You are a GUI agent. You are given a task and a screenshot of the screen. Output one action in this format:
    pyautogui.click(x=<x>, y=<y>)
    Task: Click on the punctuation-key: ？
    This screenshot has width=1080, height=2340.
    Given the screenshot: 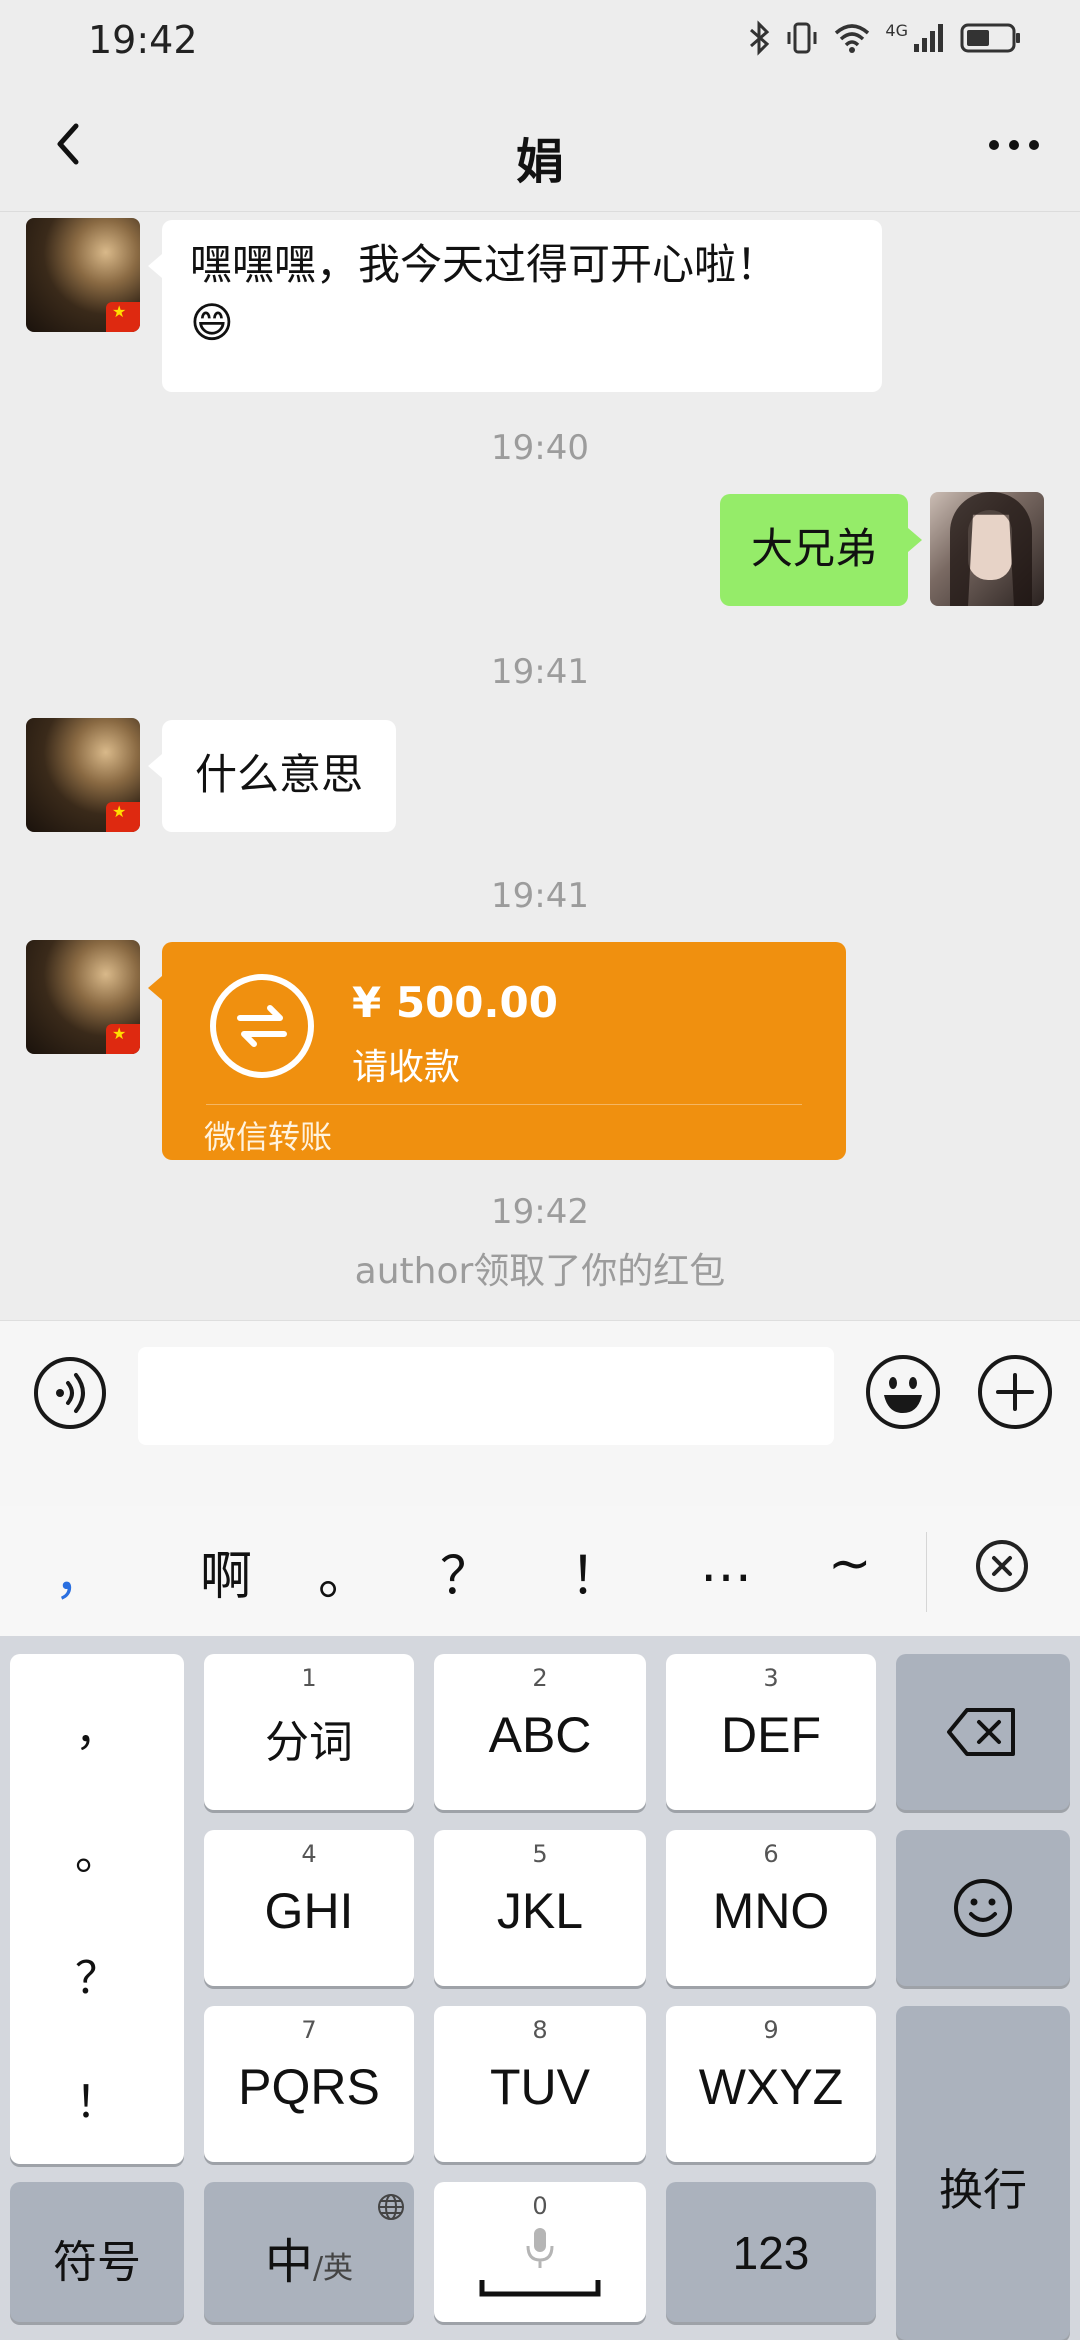 What is the action you would take?
    pyautogui.click(x=97, y=1974)
    